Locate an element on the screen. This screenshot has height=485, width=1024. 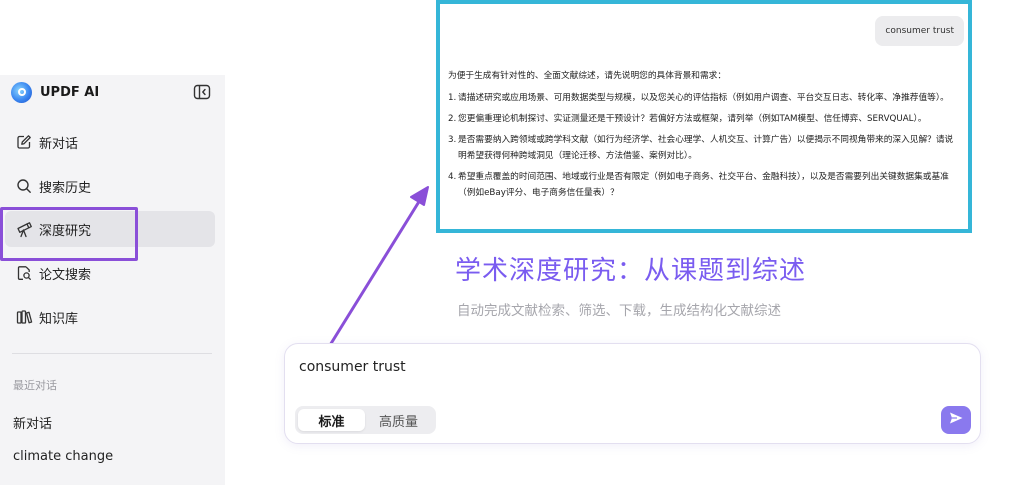
recent-chat-item: climate change is located at coordinates (63, 456).